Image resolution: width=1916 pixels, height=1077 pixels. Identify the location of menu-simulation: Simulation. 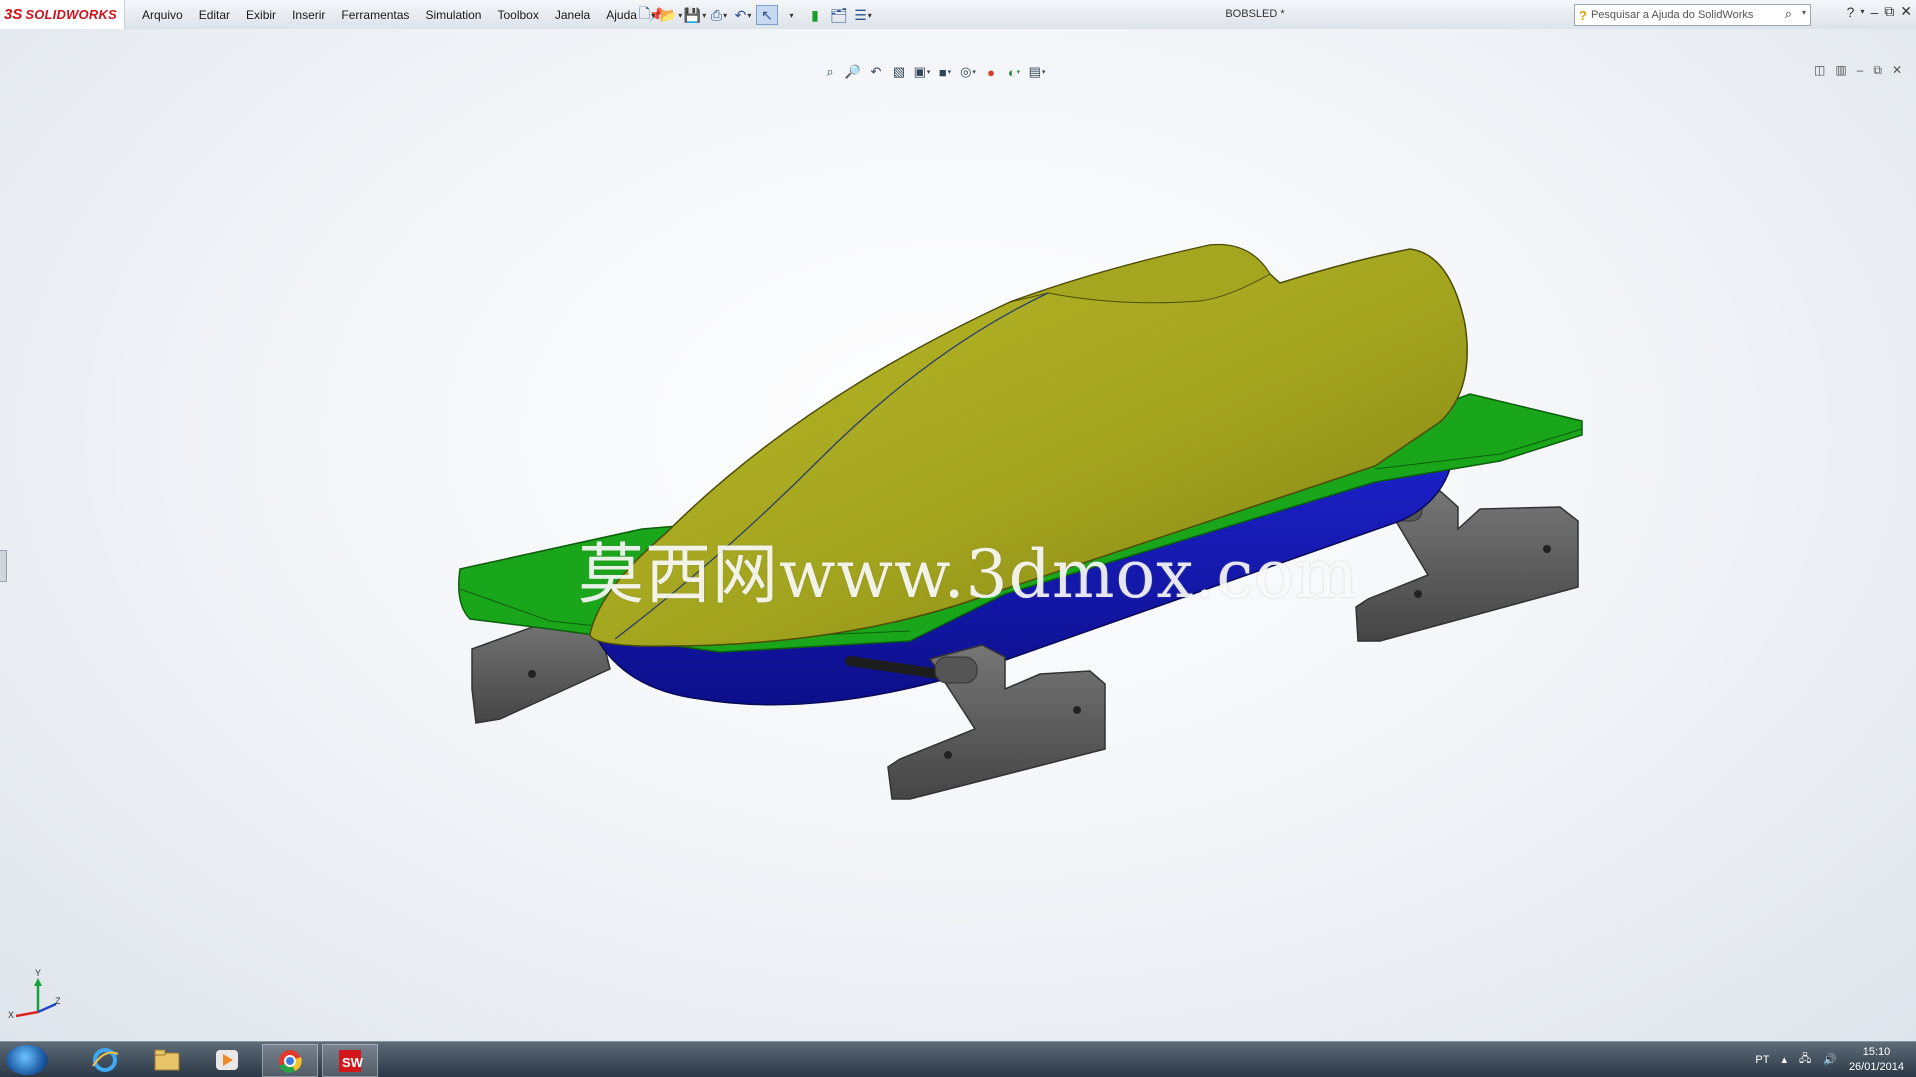
(453, 15).